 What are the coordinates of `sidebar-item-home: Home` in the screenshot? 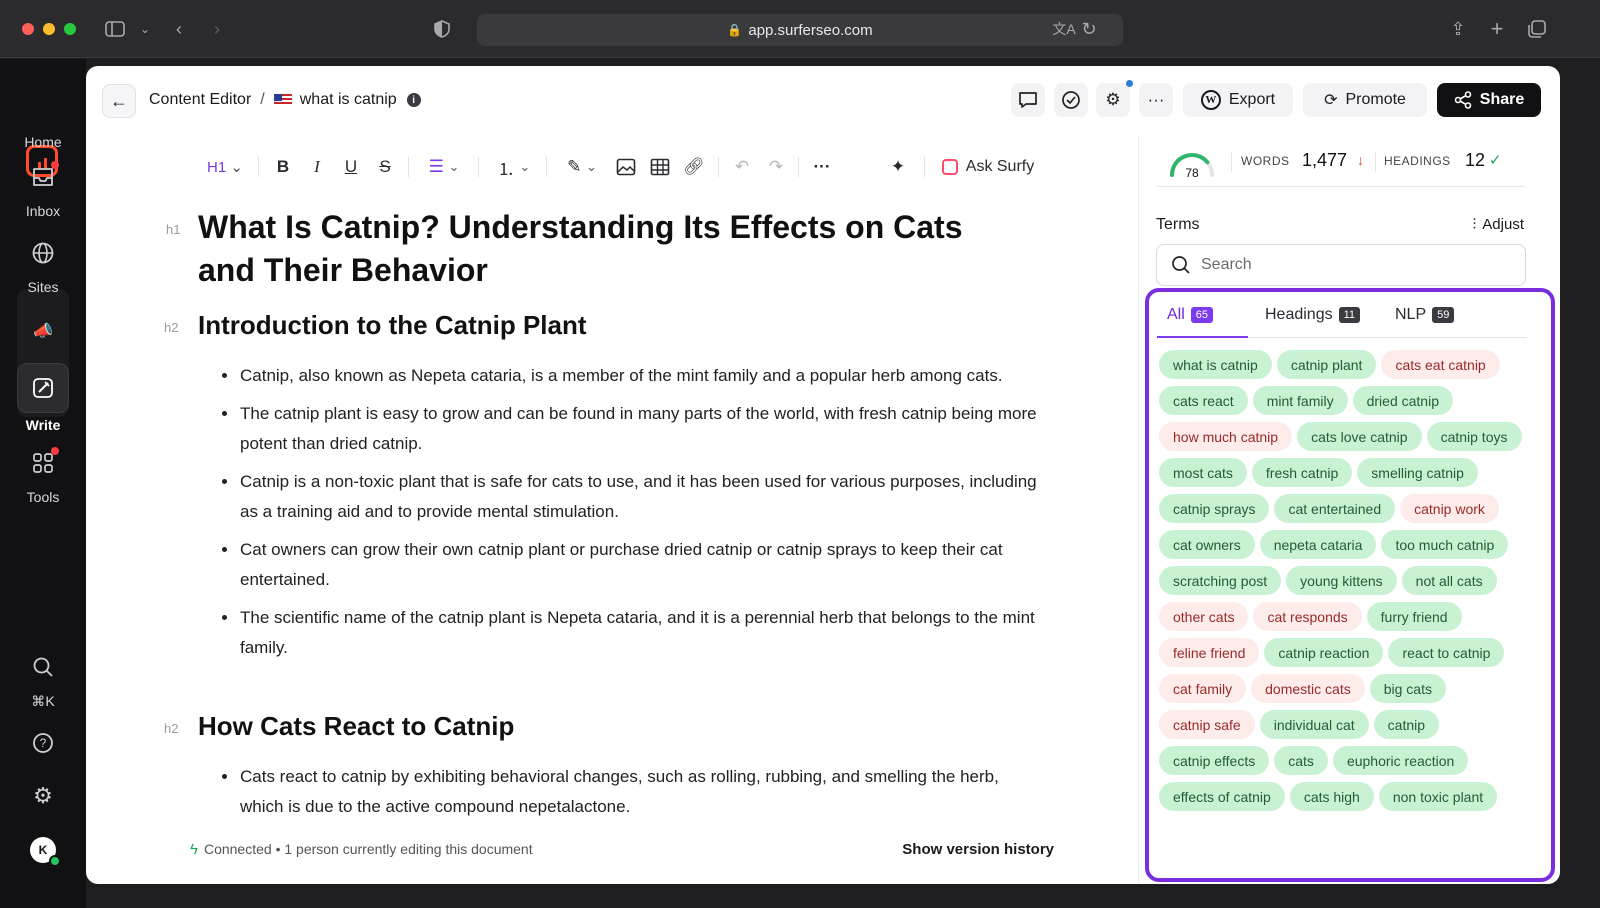 It's located at (43, 140).